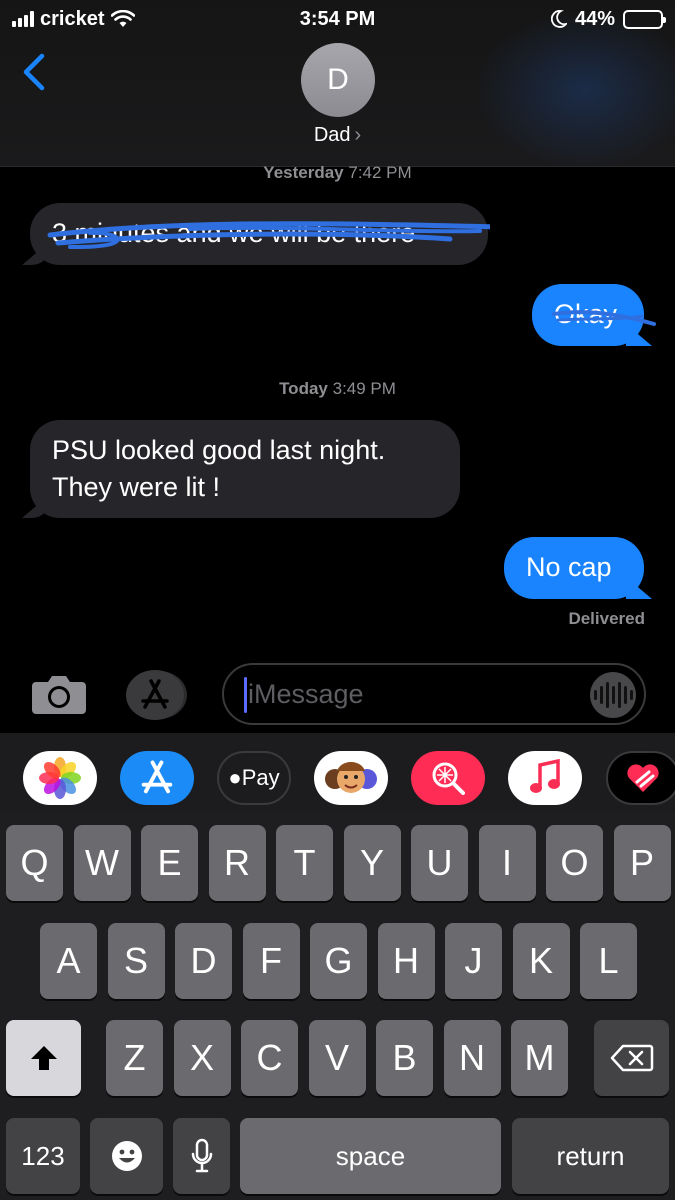 The width and height of the screenshot is (675, 1200). What do you see at coordinates (642, 863) in the screenshot?
I see `key-p: P` at bounding box center [642, 863].